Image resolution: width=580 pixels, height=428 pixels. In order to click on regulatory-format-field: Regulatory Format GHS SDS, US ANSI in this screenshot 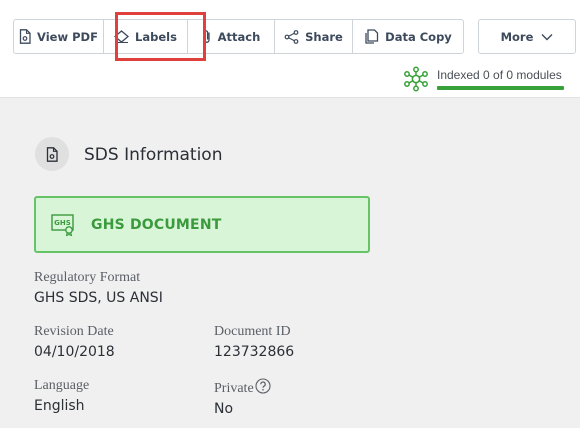, I will do `click(98, 288)`.